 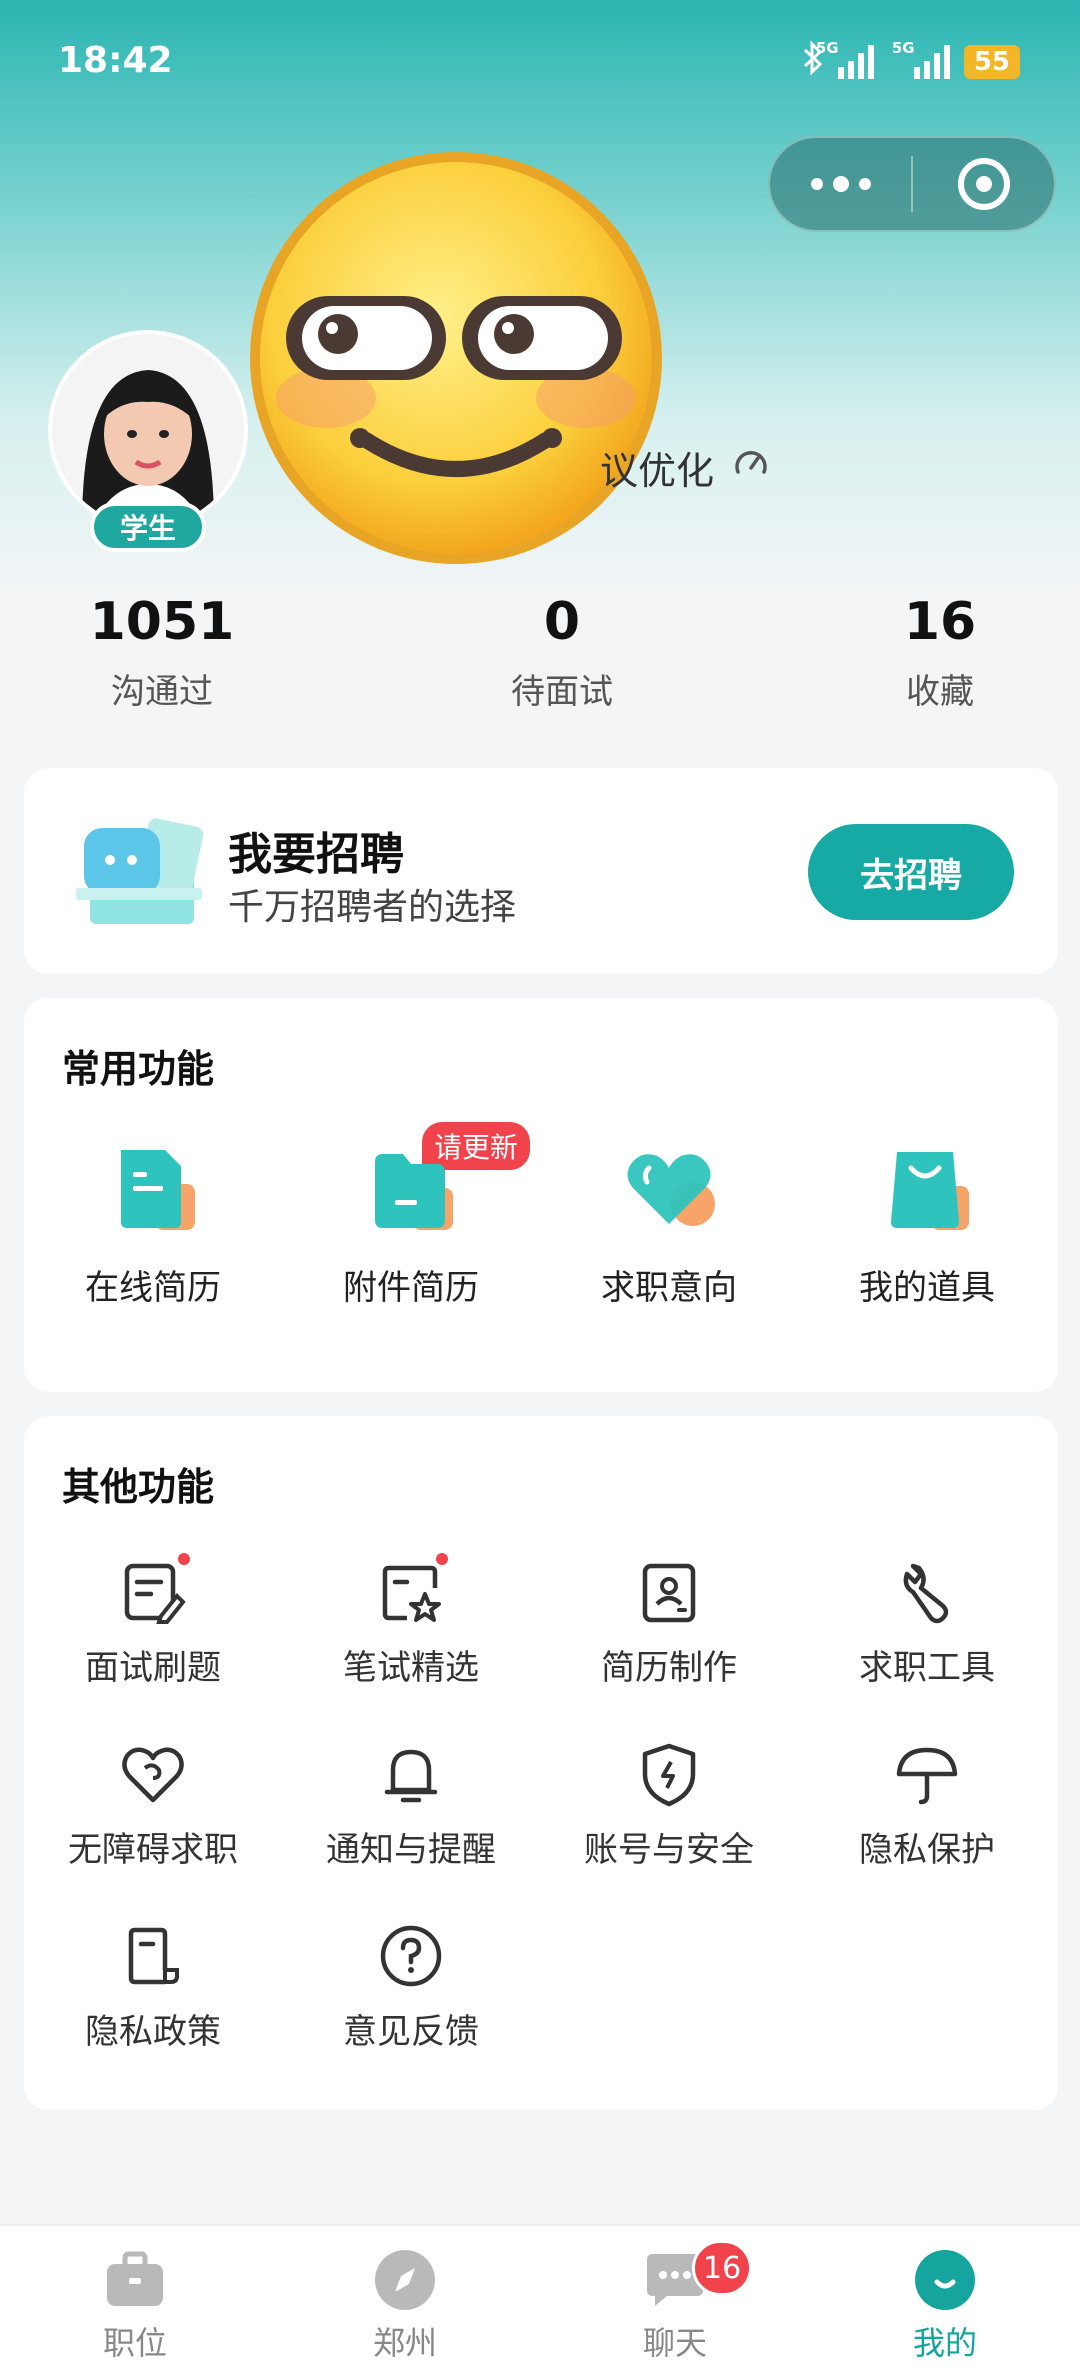 I want to click on stat-value: 16, so click(x=940, y=622).